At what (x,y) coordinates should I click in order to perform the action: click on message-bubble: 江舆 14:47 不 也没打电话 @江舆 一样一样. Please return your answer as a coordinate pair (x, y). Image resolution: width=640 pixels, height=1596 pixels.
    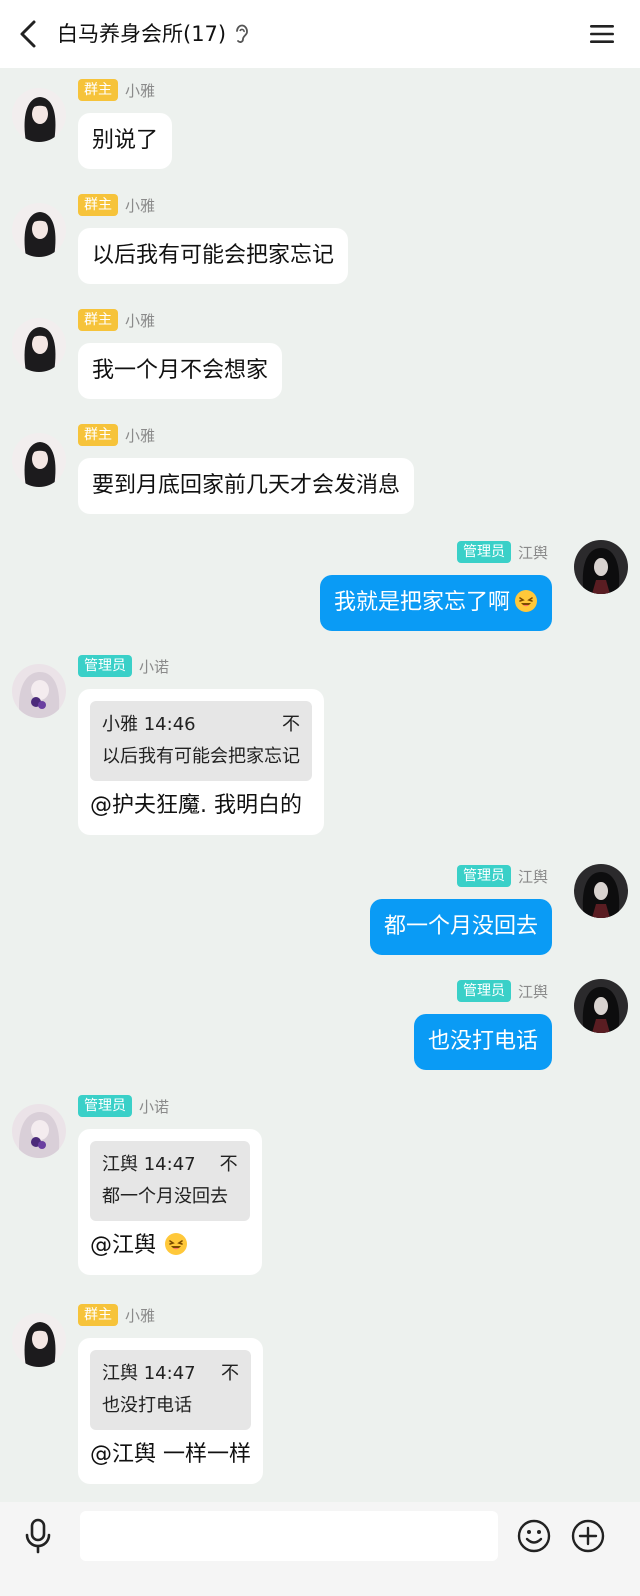
    Looking at the image, I should click on (170, 1411).